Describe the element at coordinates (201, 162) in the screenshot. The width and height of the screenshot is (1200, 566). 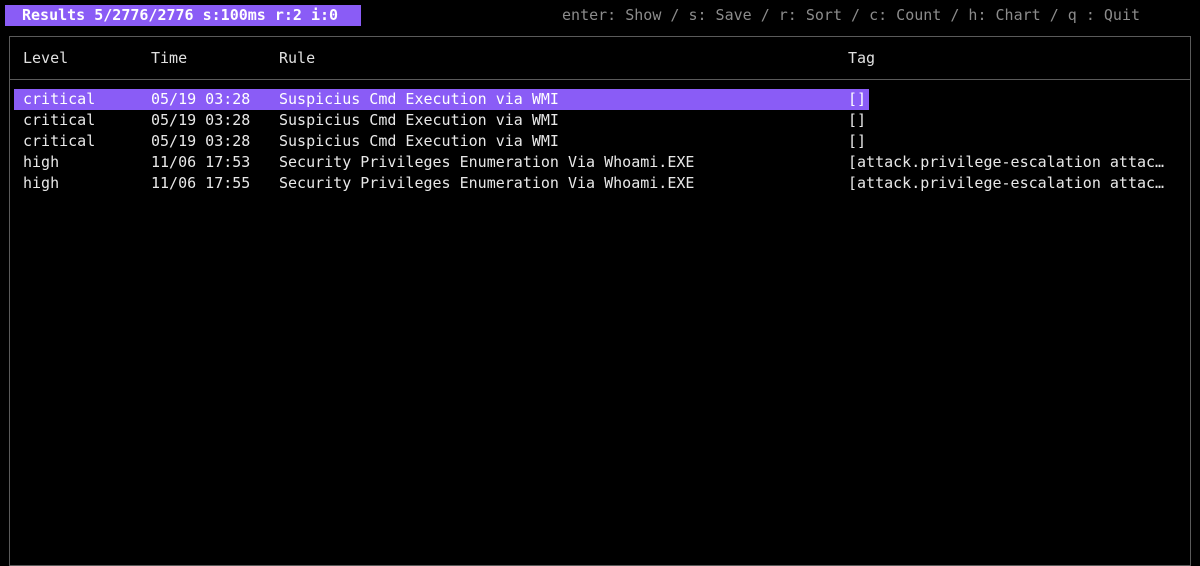
I see `cell-time: 11/06 17:53` at that location.